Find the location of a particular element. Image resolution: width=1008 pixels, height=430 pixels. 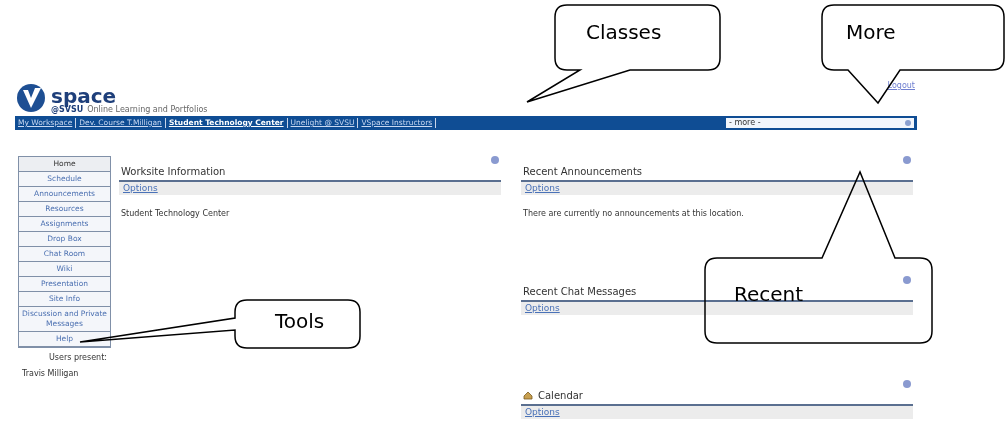

portlet-text: Student Technology Center is located at coordinates (175, 214).